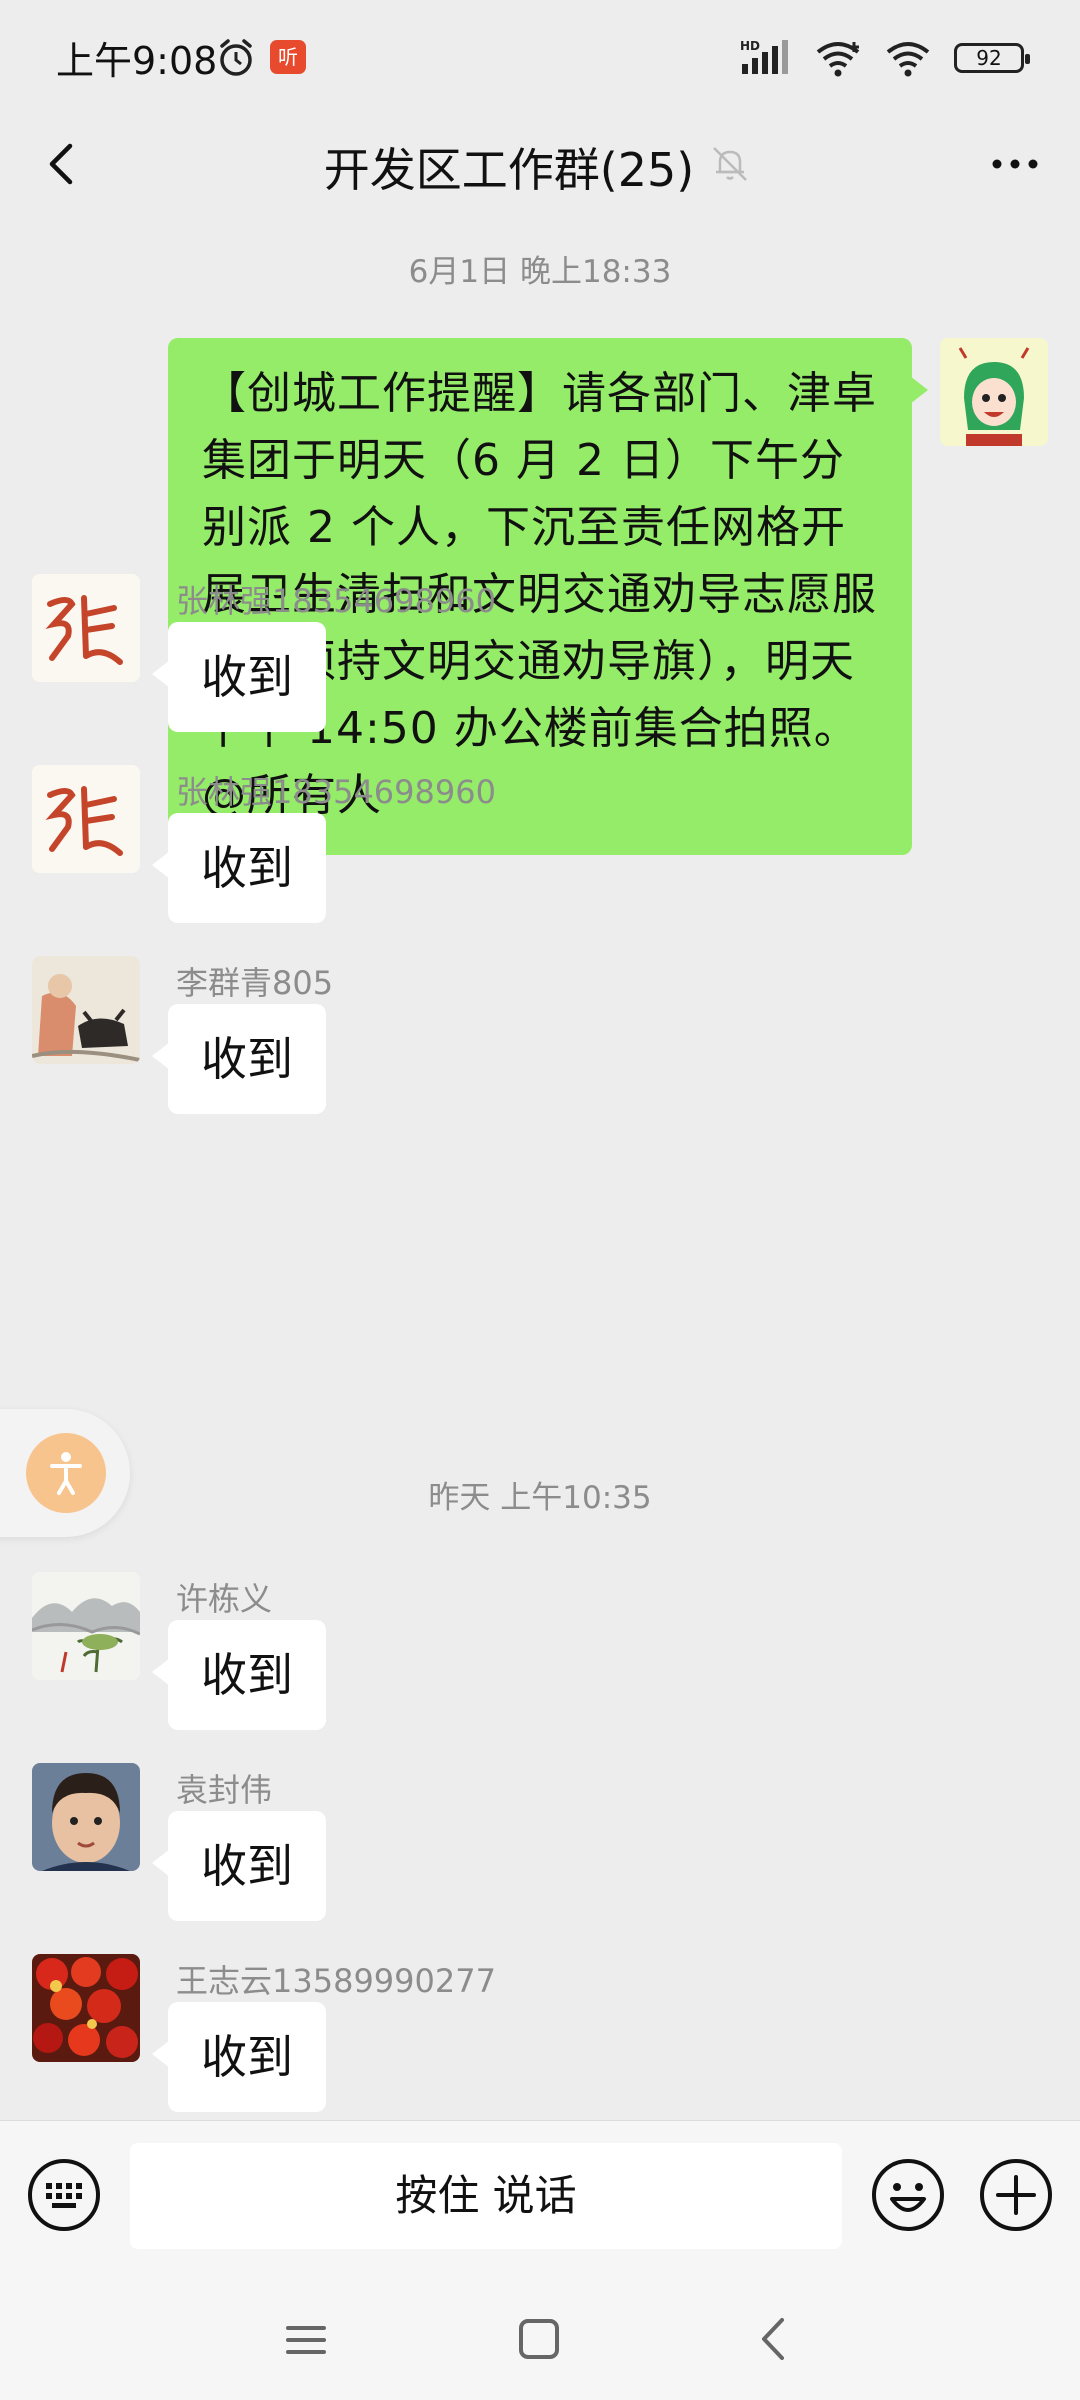 The height and width of the screenshot is (2400, 1080). Describe the element at coordinates (908, 59) in the screenshot. I see `wifi-icon-secondary` at that location.